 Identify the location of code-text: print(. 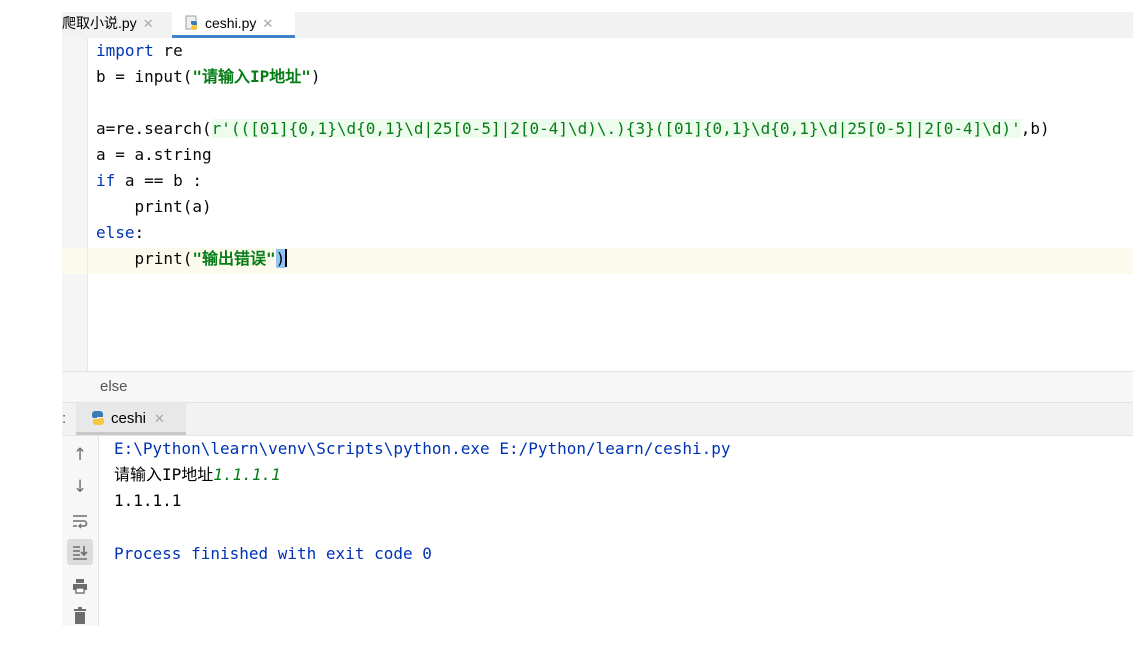
(144, 258).